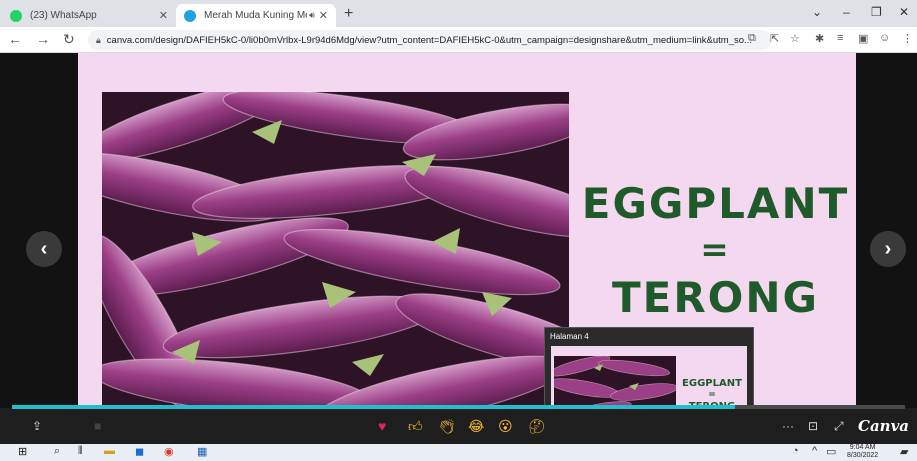  What do you see at coordinates (447, 426) in the screenshot?
I see `clap-icon: 👏︎` at bounding box center [447, 426].